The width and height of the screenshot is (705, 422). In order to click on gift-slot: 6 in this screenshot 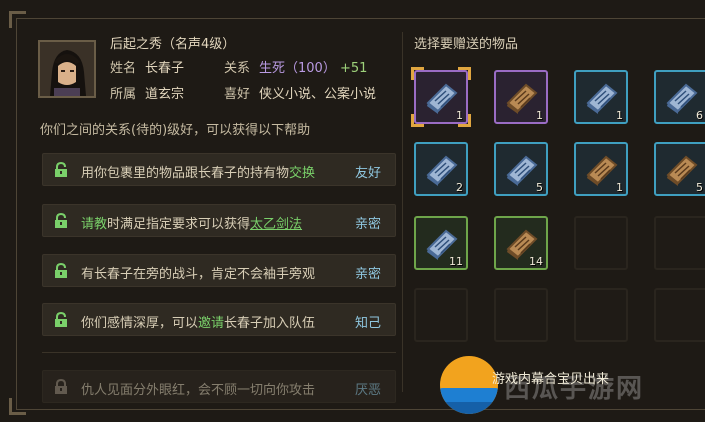, I will do `click(679, 97)`.